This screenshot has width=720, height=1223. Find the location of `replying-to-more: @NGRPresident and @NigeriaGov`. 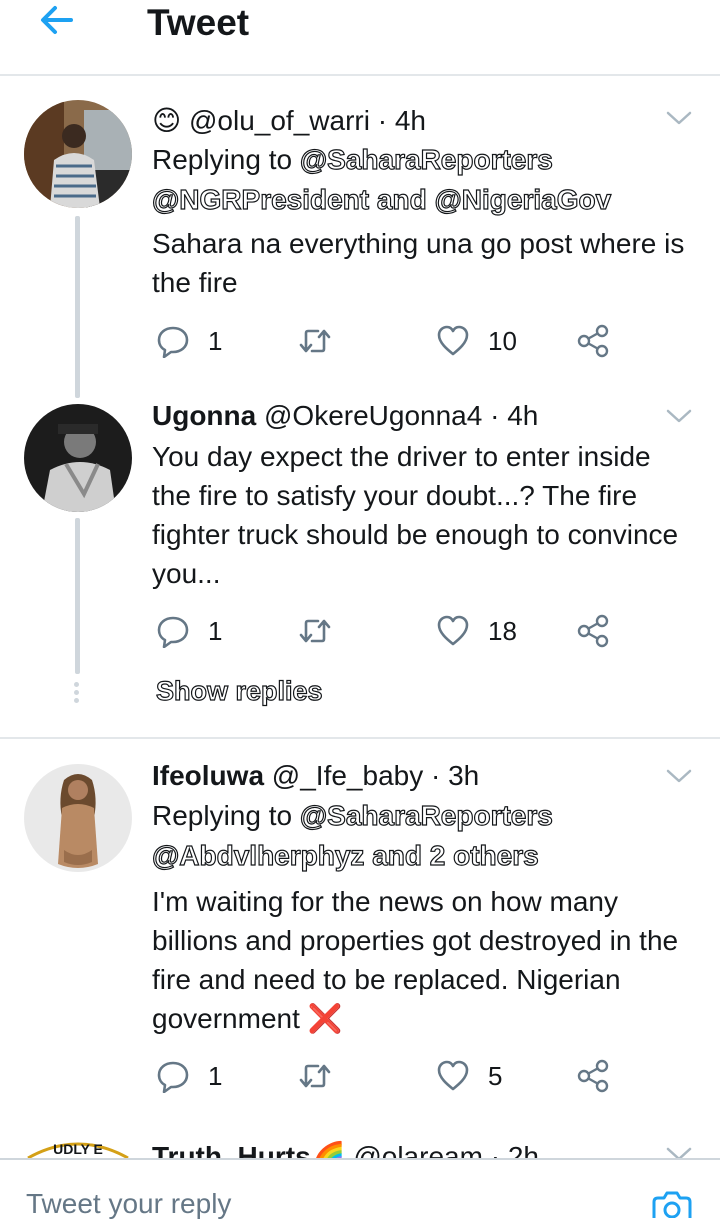

replying-to-more: @NGRPresident and @NigeriaGov is located at coordinates (381, 199).